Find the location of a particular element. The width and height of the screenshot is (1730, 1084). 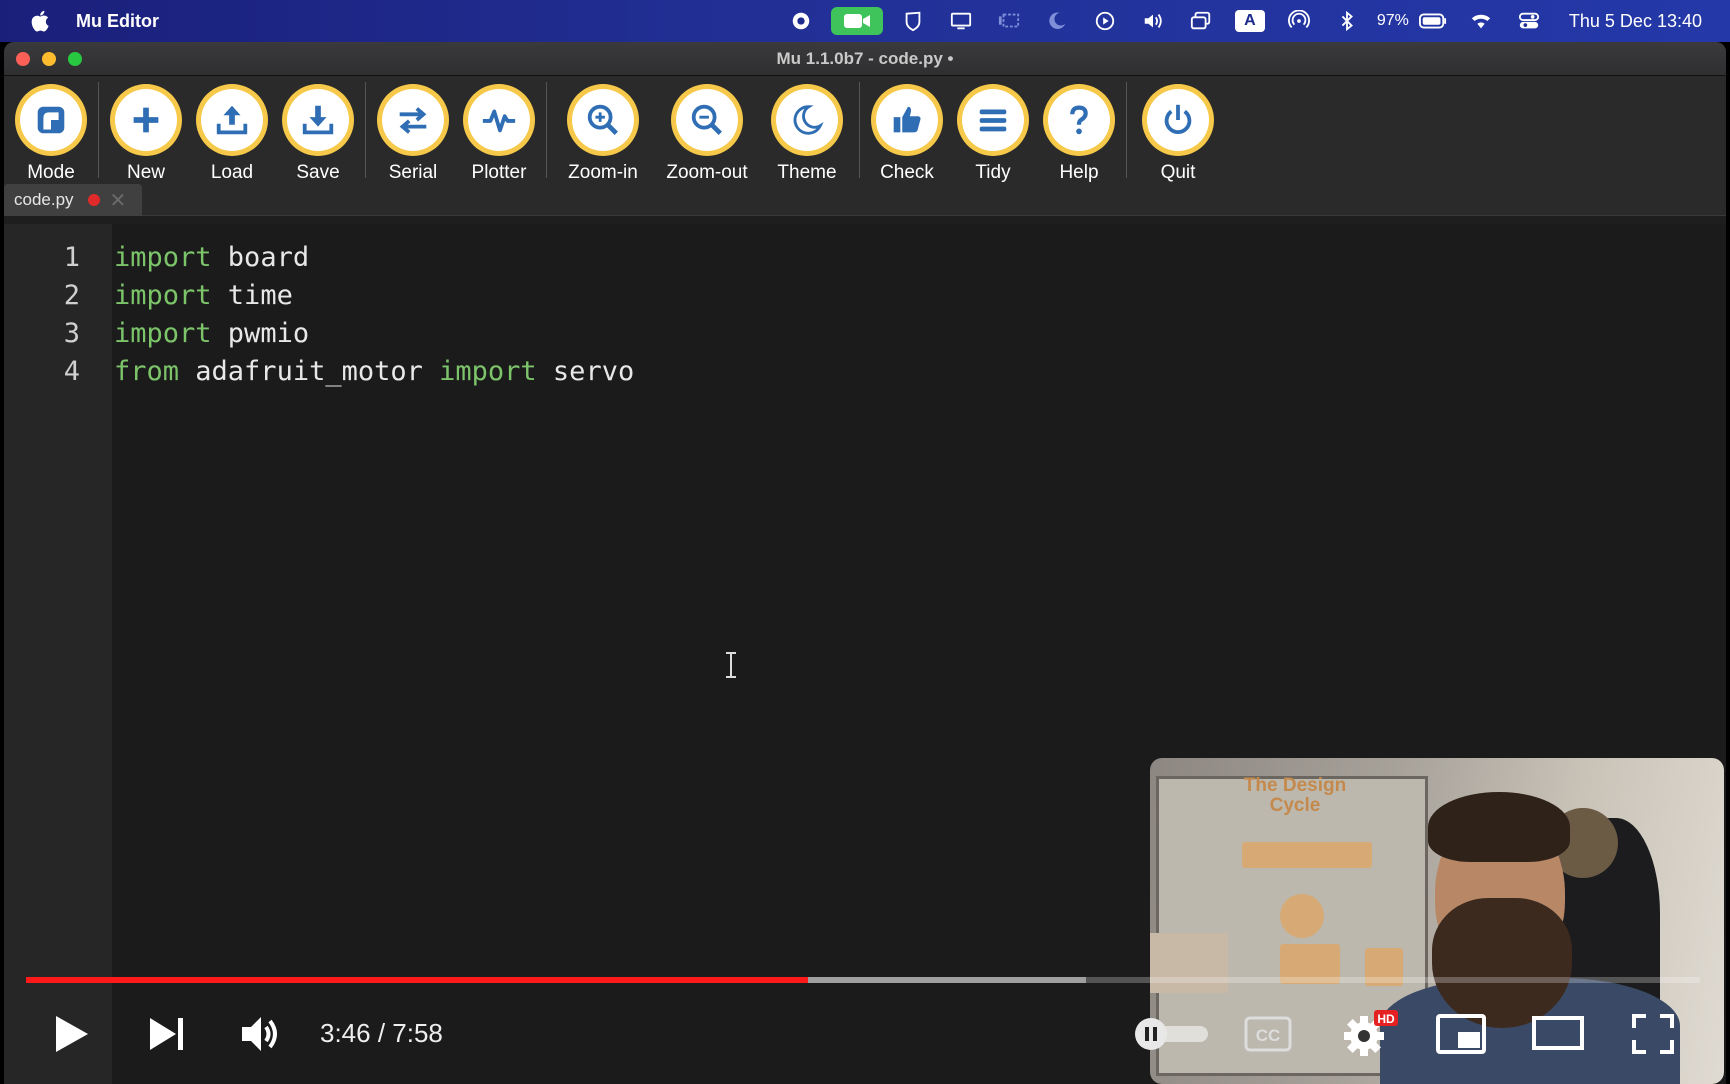

question-icon is located at coordinates (1079, 120).